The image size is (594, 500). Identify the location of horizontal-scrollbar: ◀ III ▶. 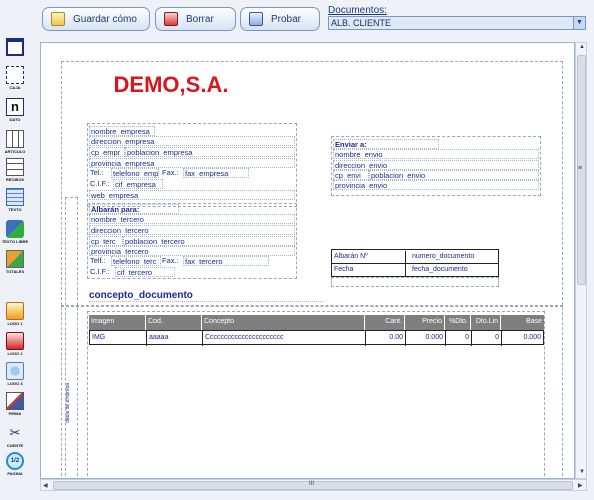
(313, 485).